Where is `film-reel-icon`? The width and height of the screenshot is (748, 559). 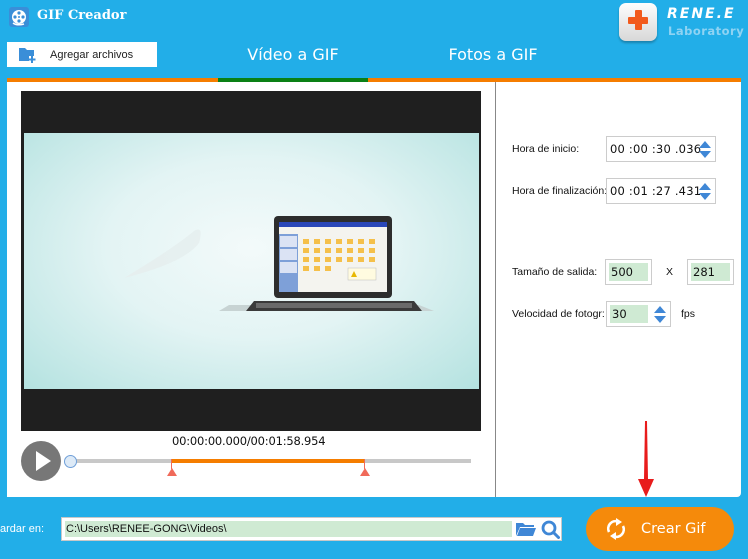 film-reel-icon is located at coordinates (19, 17).